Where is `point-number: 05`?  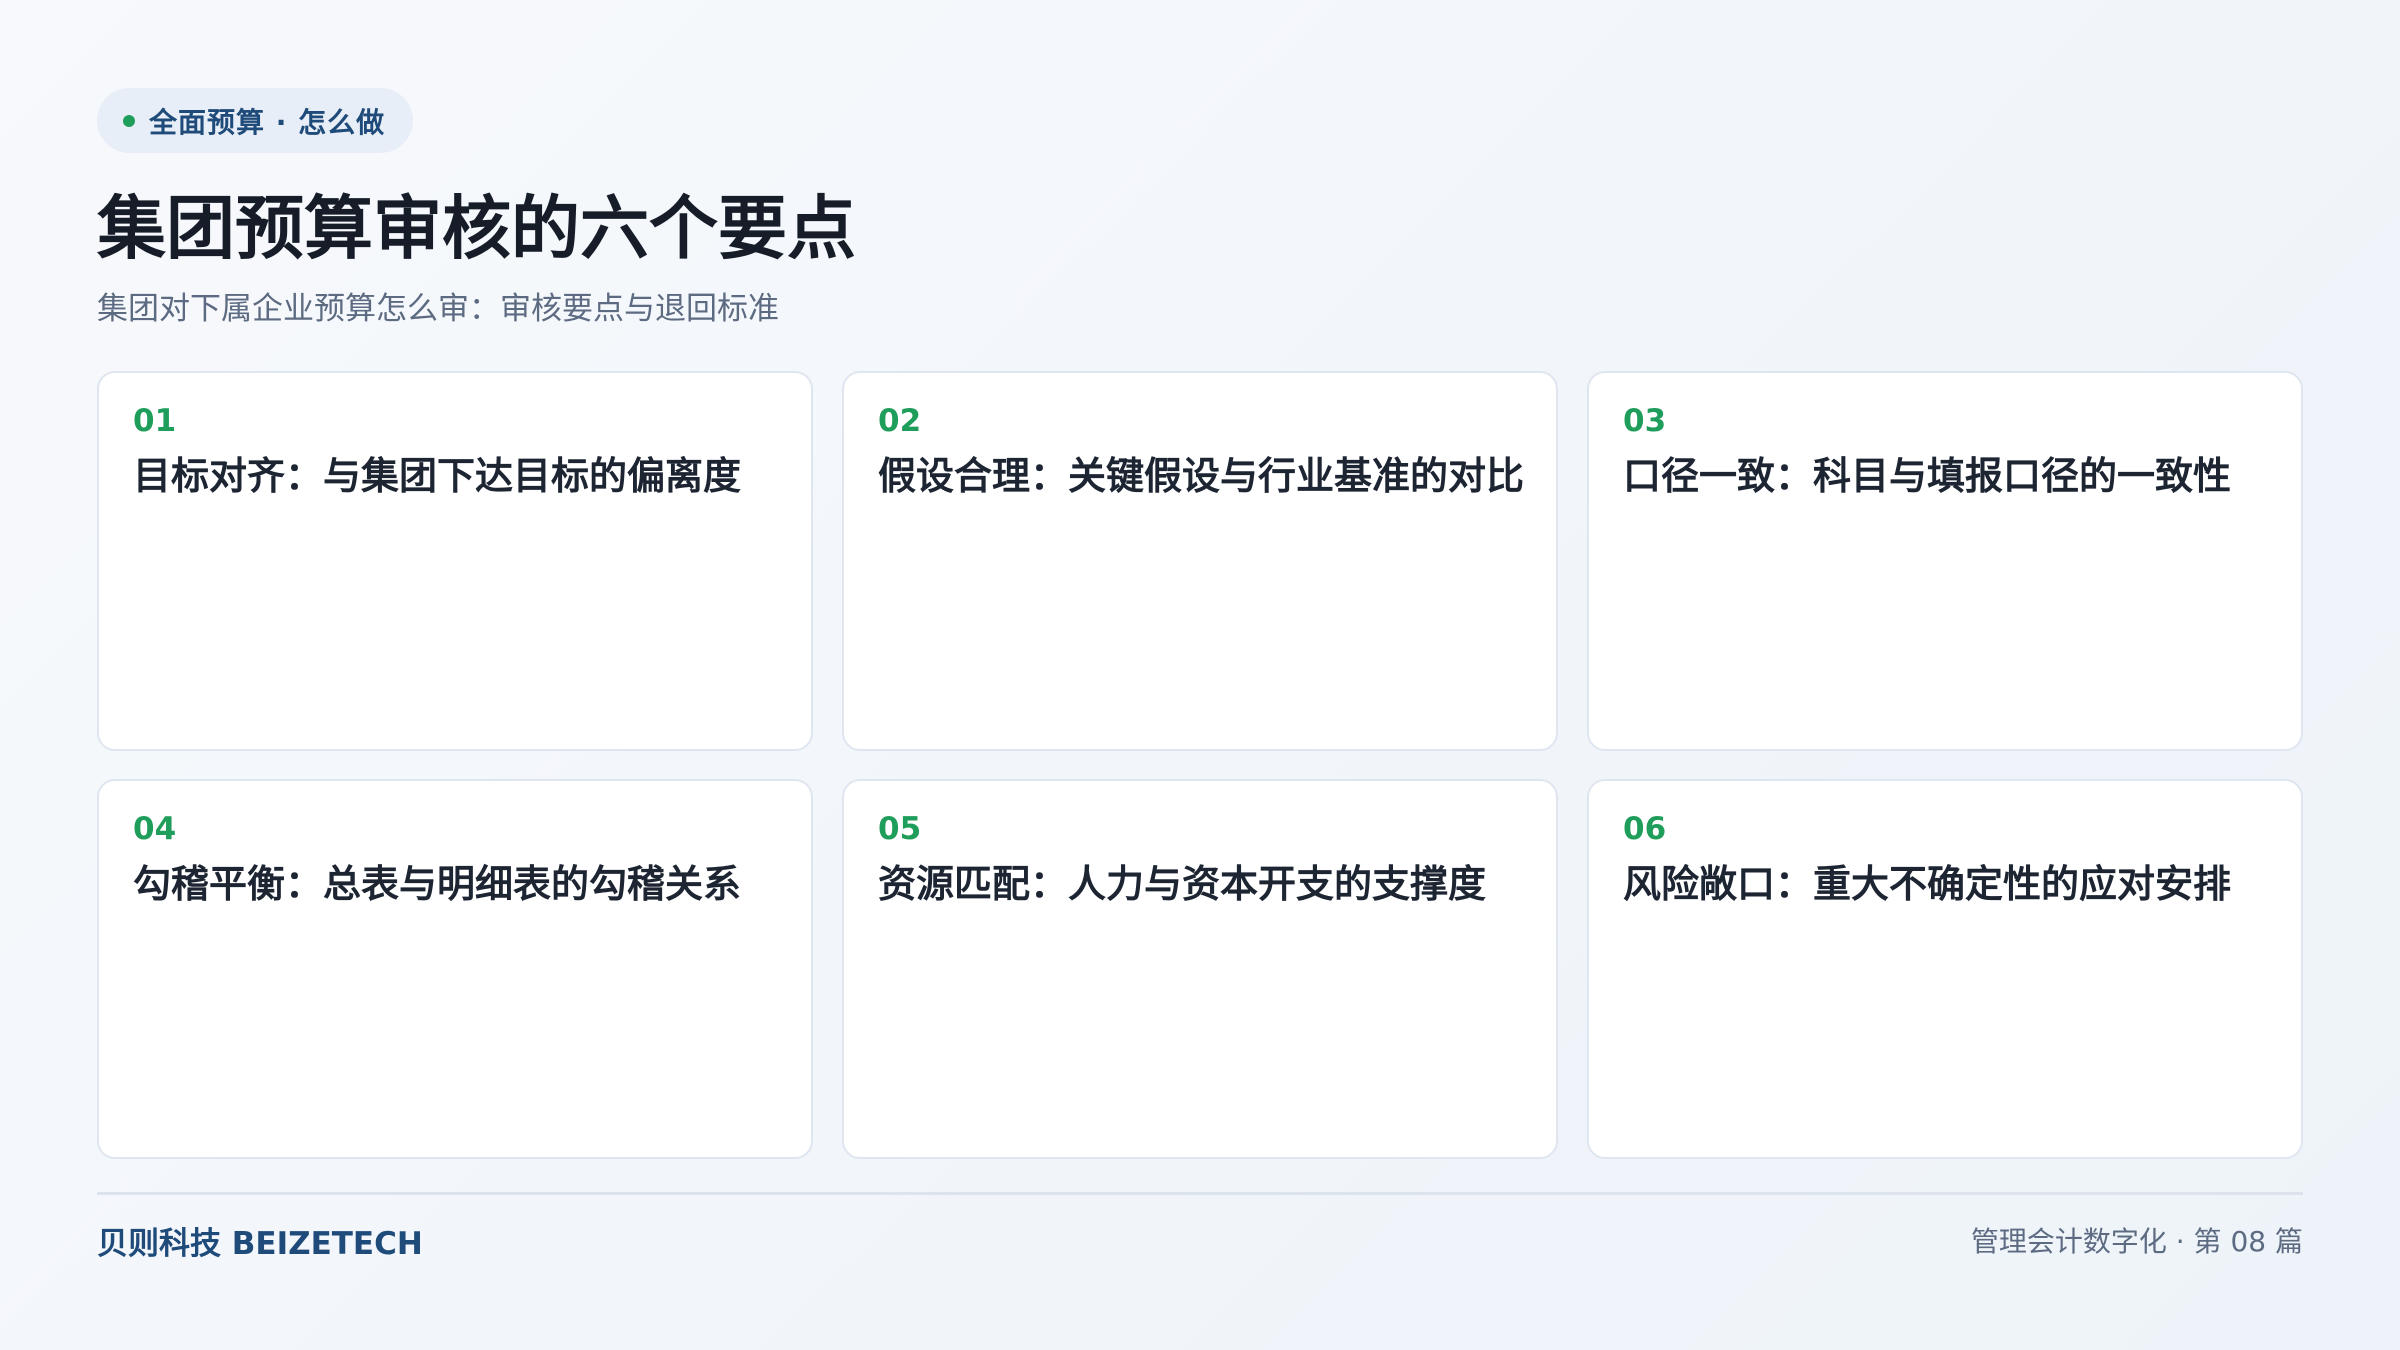
point-number: 05 is located at coordinates (900, 829).